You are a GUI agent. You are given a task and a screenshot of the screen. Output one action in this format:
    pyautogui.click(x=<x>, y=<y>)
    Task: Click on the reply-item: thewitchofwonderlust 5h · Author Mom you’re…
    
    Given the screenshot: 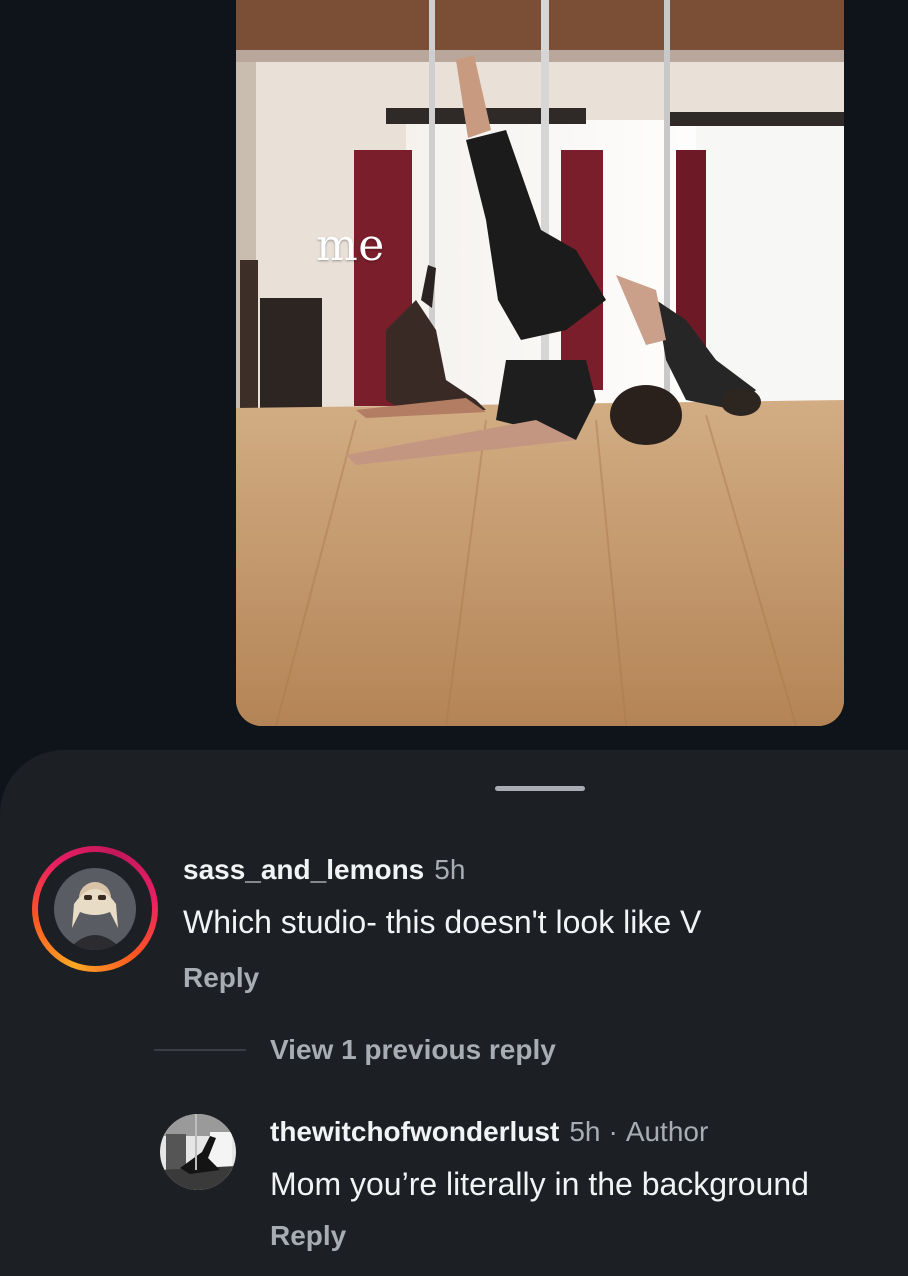 What is the action you would take?
    pyautogui.click(x=454, y=1187)
    